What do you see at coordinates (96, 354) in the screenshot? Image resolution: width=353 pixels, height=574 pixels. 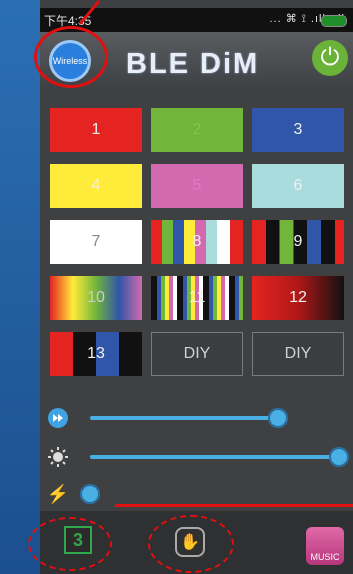 I see `mode-button-13: 13` at bounding box center [96, 354].